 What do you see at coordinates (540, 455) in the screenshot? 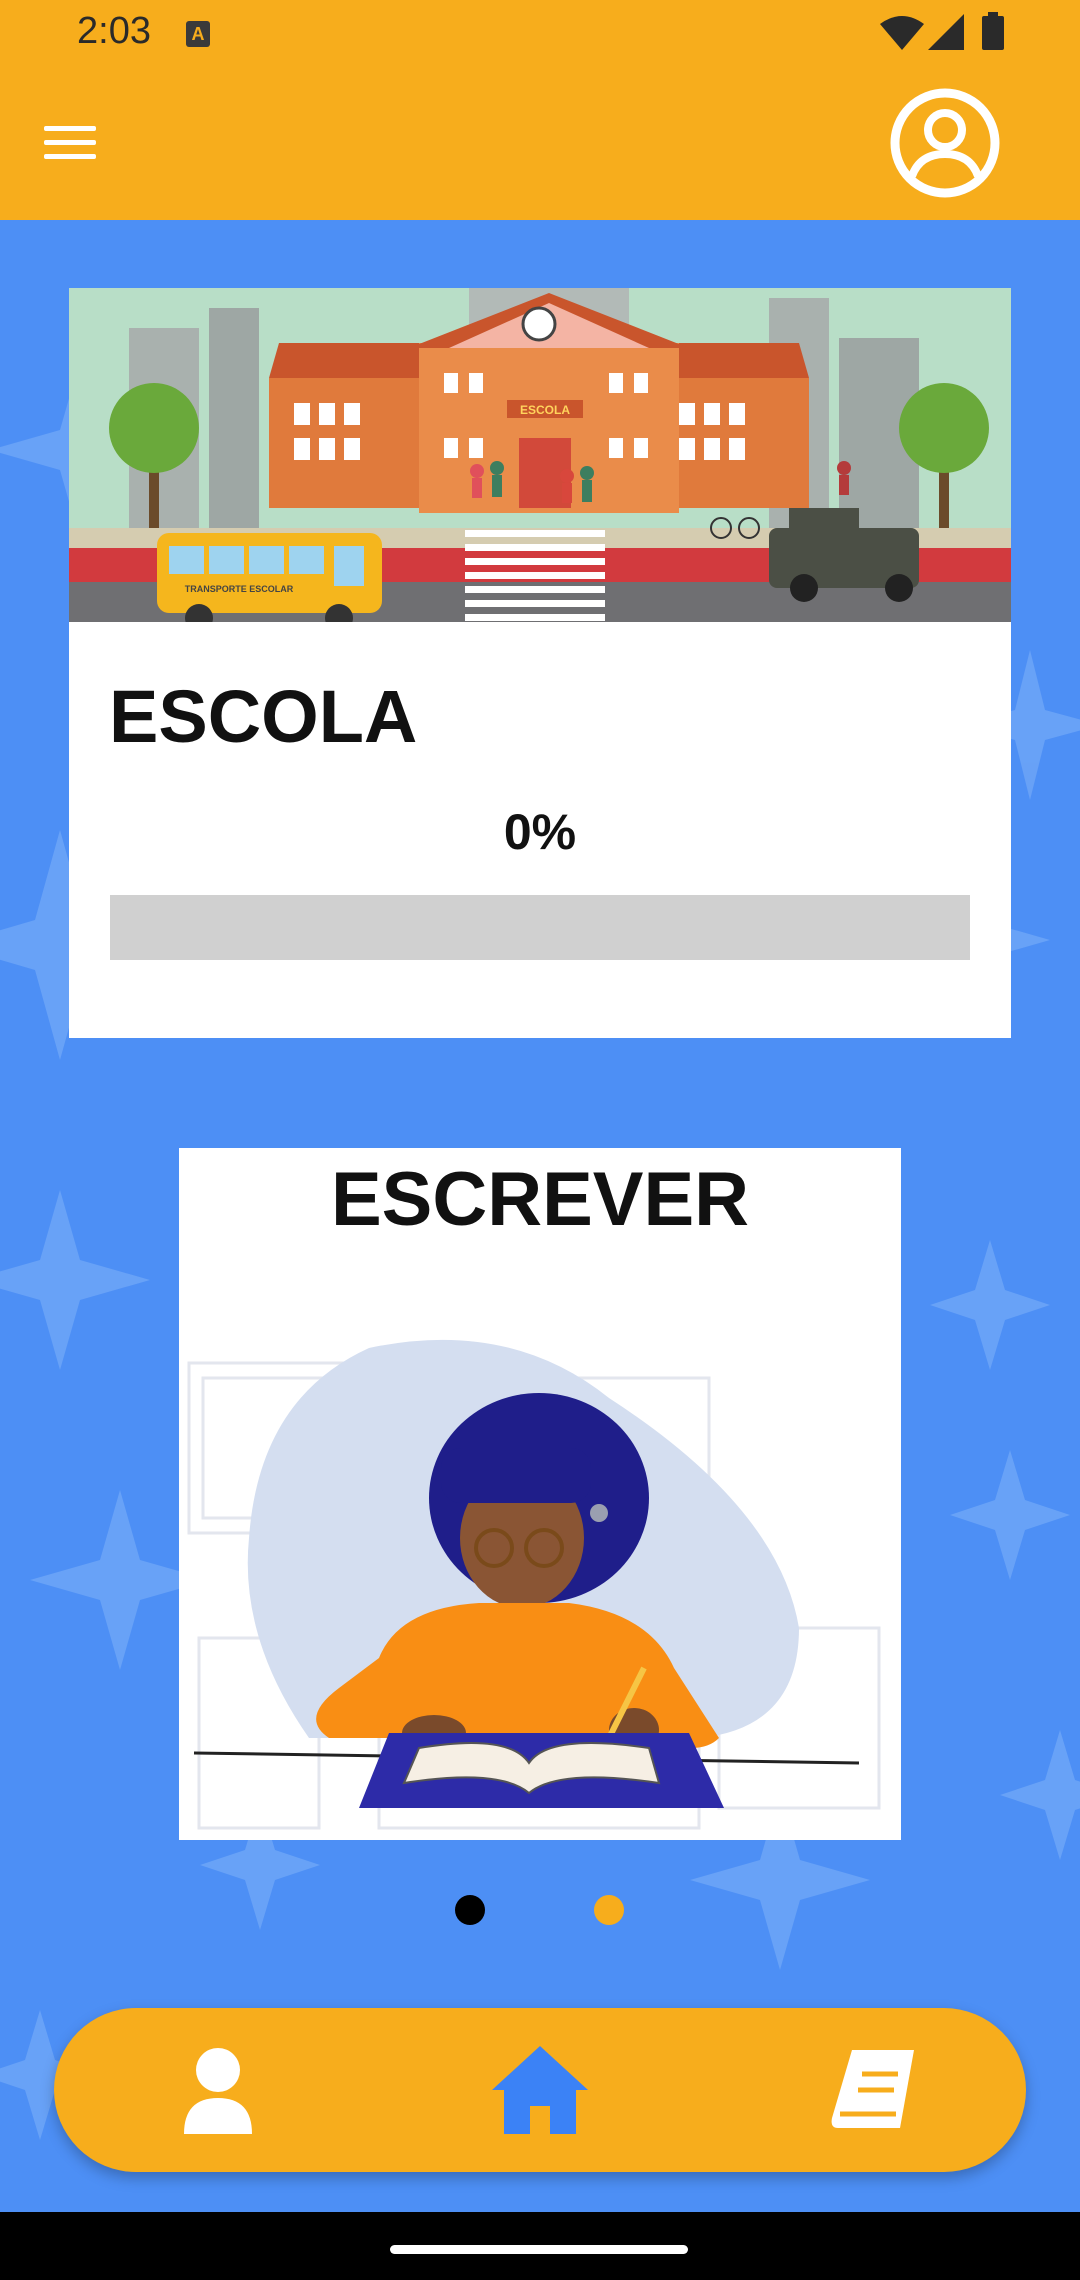
I see `school-scene-image: ESCOLA TRANSPORTE ESCOLAR` at bounding box center [540, 455].